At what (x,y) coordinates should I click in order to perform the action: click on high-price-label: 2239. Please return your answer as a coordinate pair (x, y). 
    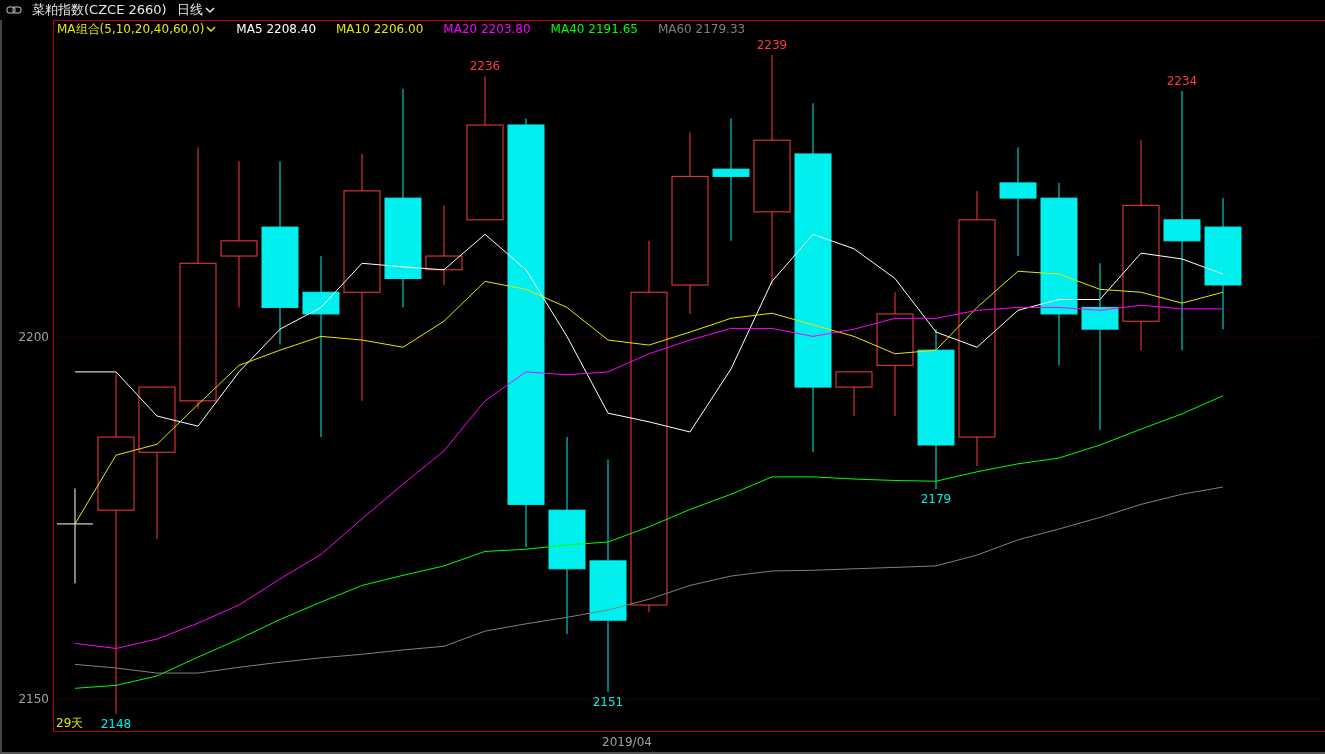
    Looking at the image, I should click on (772, 44).